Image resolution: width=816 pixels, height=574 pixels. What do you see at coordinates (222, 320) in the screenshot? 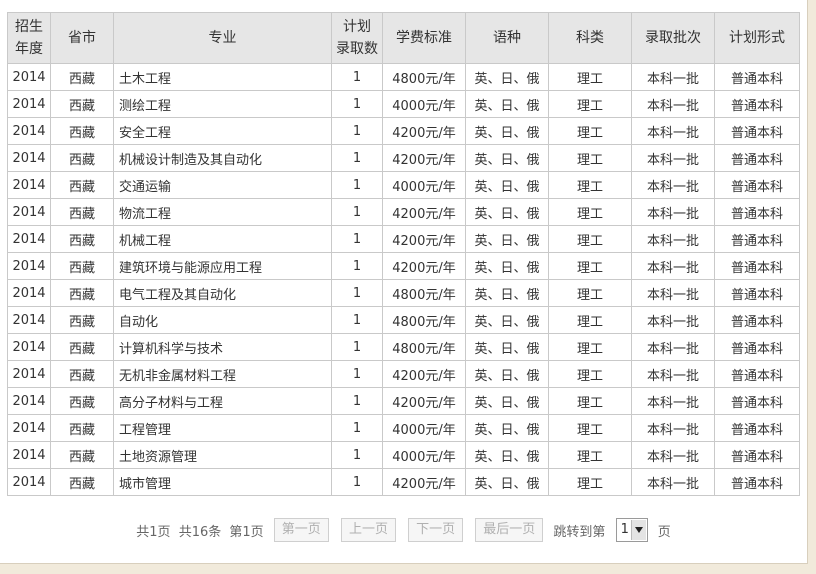
I see `major-cell: 自动化` at bounding box center [222, 320].